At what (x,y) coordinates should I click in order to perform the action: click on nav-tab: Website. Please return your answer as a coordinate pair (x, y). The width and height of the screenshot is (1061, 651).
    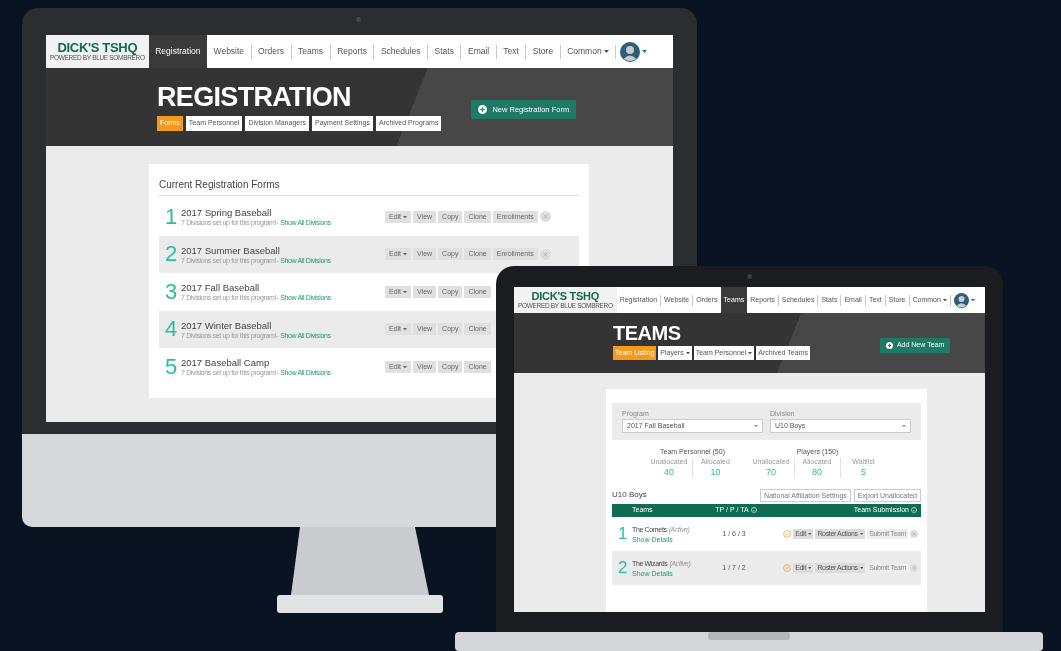
    Looking at the image, I should click on (229, 51).